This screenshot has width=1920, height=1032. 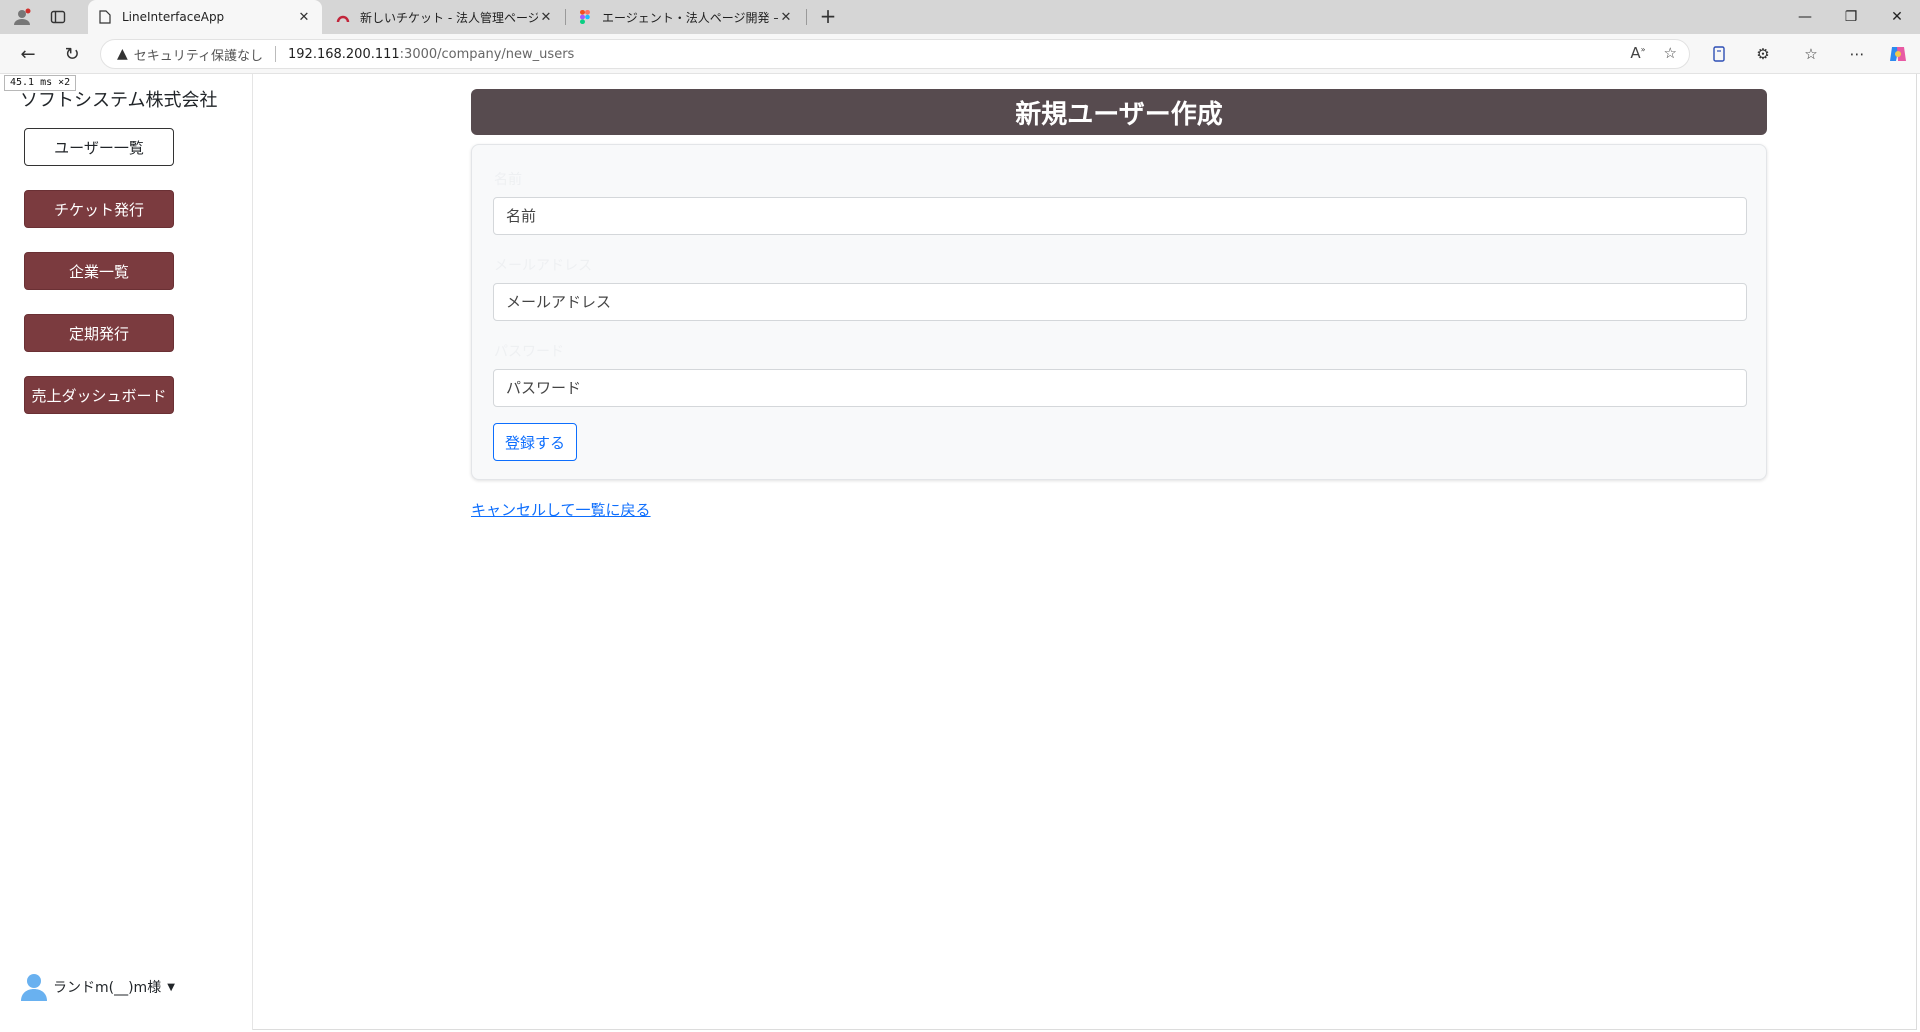 I want to click on tab-lineinterfaceapp: LineInterfaceApp ✕, so click(x=205, y=17).